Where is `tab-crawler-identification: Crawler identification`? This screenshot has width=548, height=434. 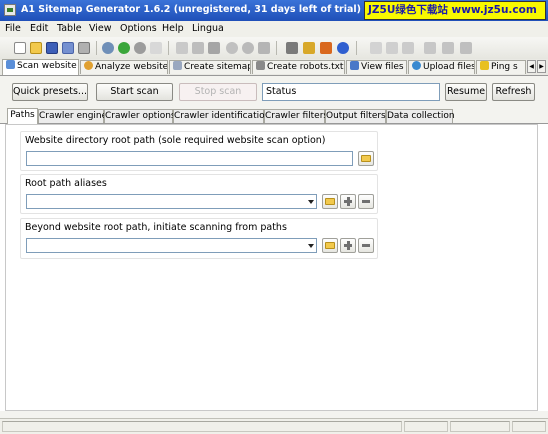
tab-crawler-identification: Crawler identification is located at coordinates (221, 116).